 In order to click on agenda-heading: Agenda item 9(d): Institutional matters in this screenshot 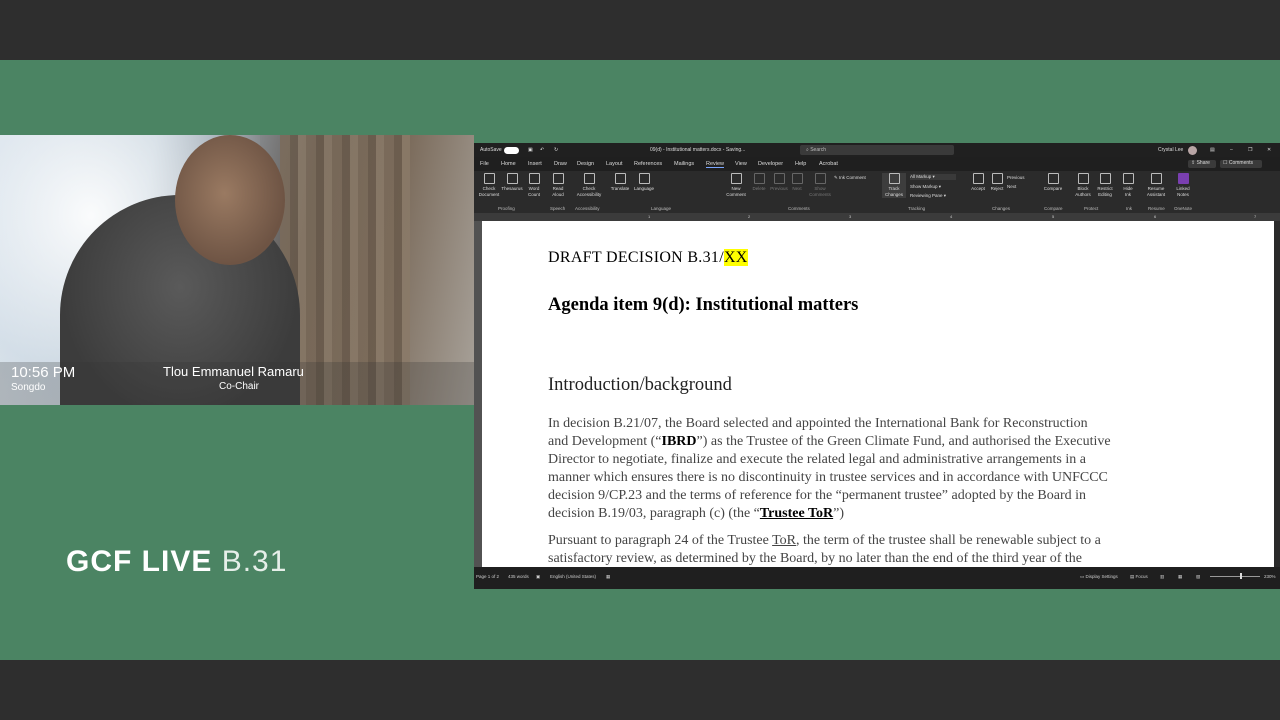, I will do `click(703, 305)`.